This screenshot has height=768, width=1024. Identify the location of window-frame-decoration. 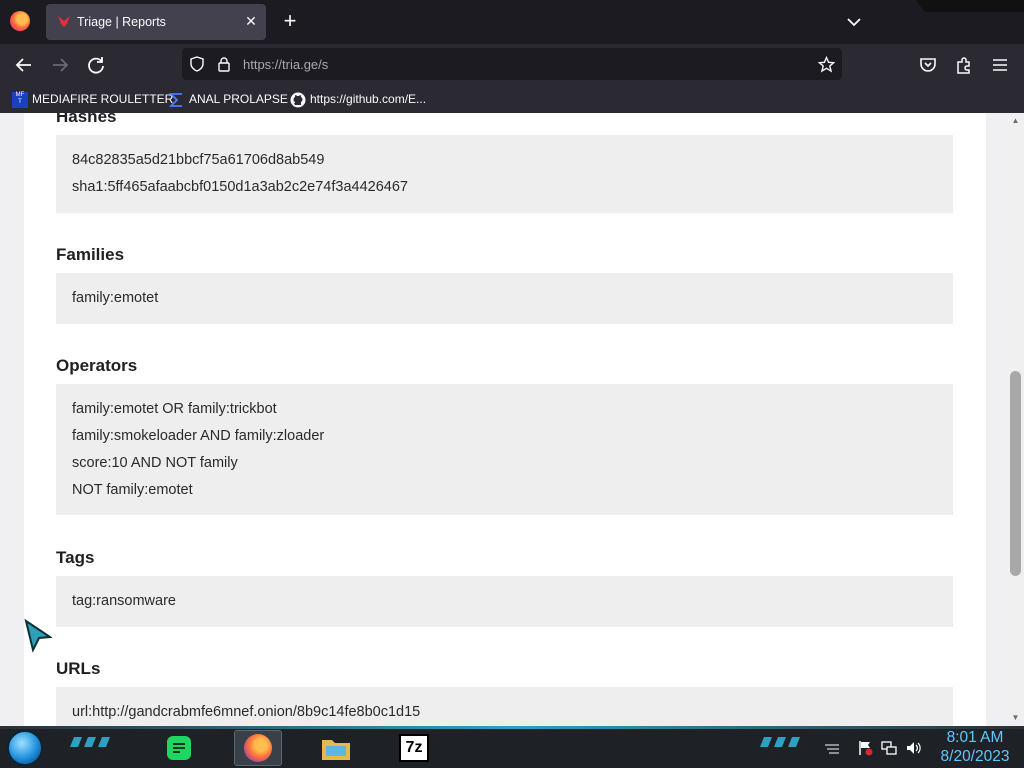
(970, 6).